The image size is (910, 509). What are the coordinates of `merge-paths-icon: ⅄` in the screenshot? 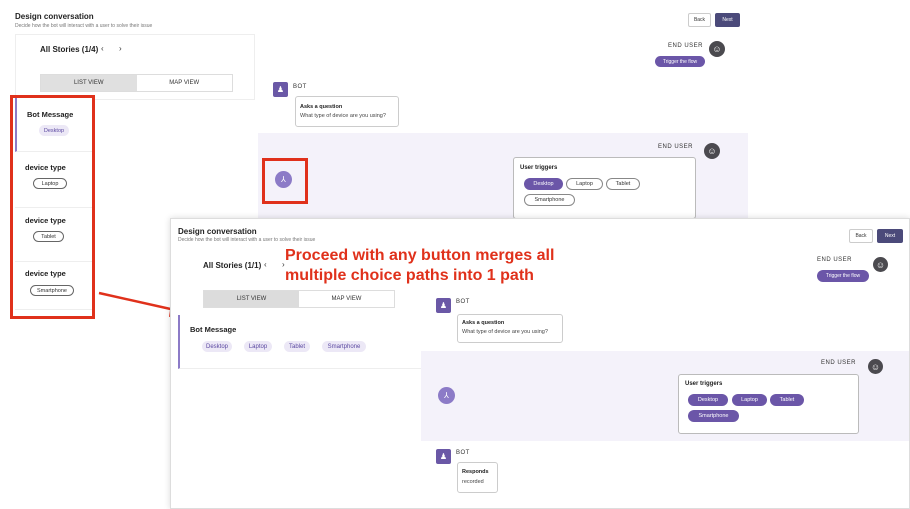 It's located at (446, 395).